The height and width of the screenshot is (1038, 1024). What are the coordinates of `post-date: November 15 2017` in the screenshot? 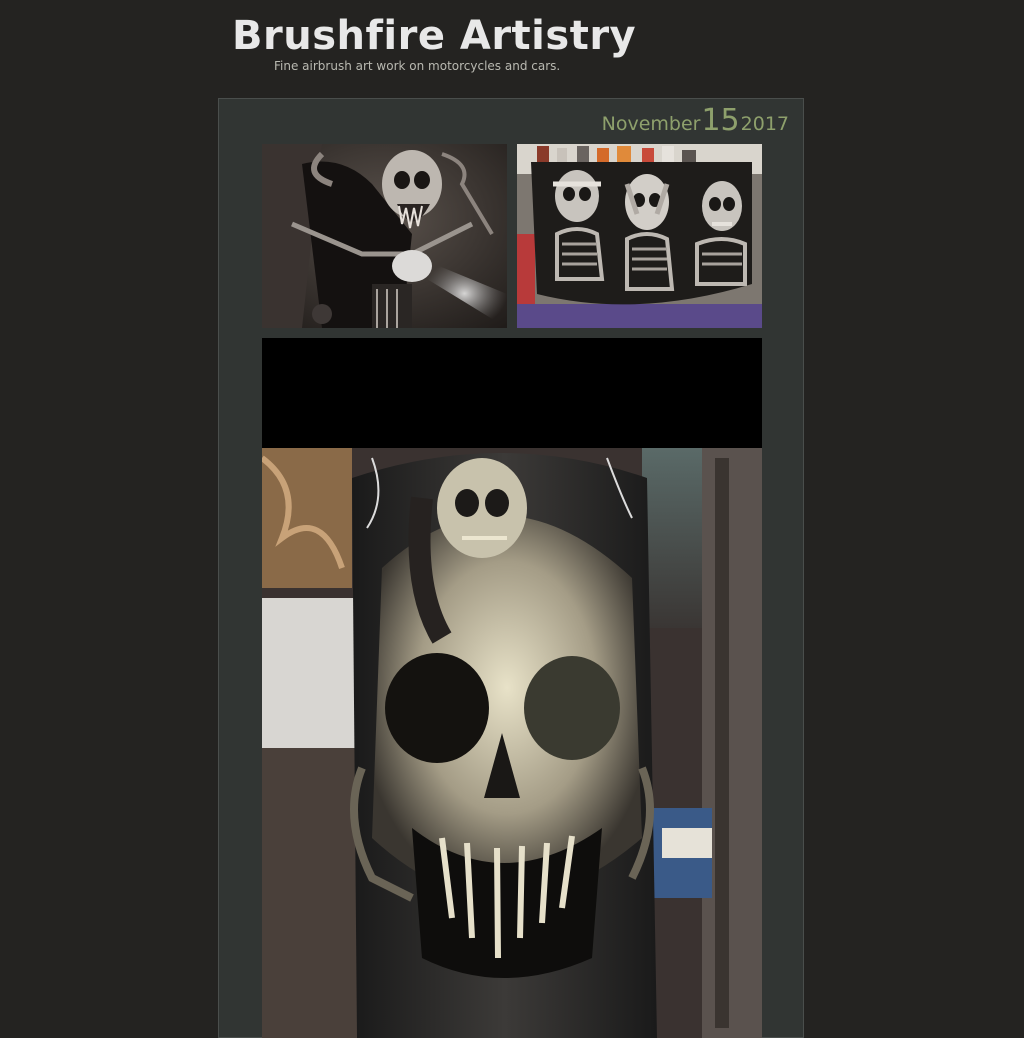 It's located at (695, 120).